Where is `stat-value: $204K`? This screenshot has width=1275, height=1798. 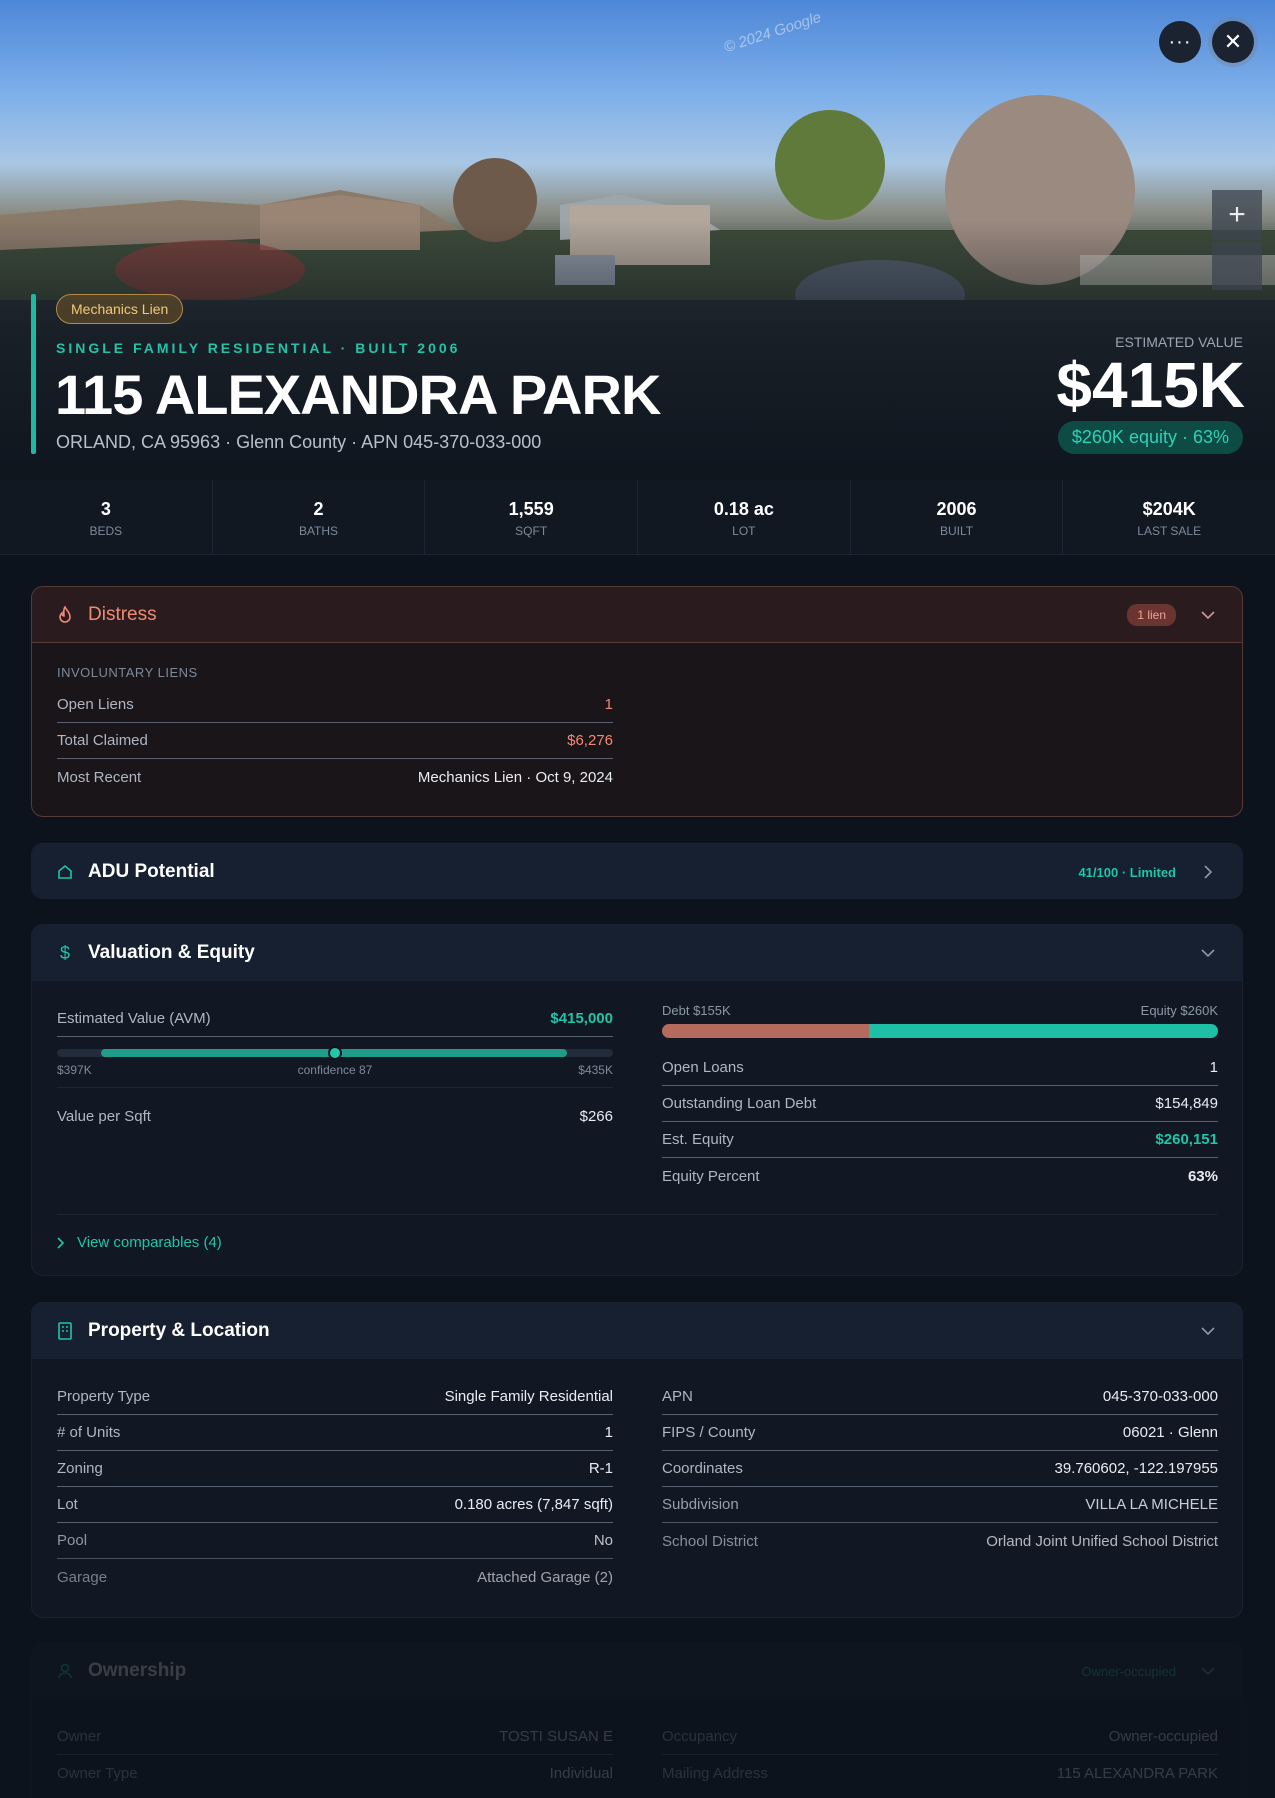 stat-value: $204K is located at coordinates (1169, 509).